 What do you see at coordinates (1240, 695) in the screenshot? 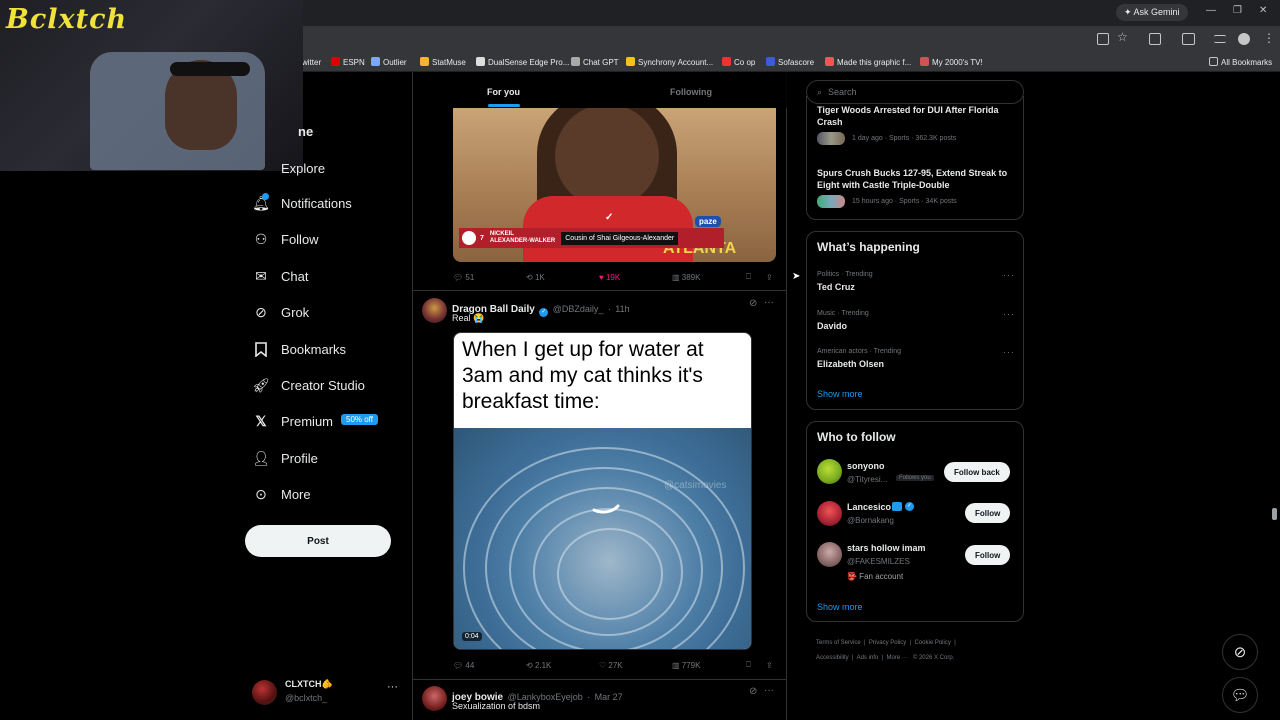
I see `messages-floating-button: 💬︎` at bounding box center [1240, 695].